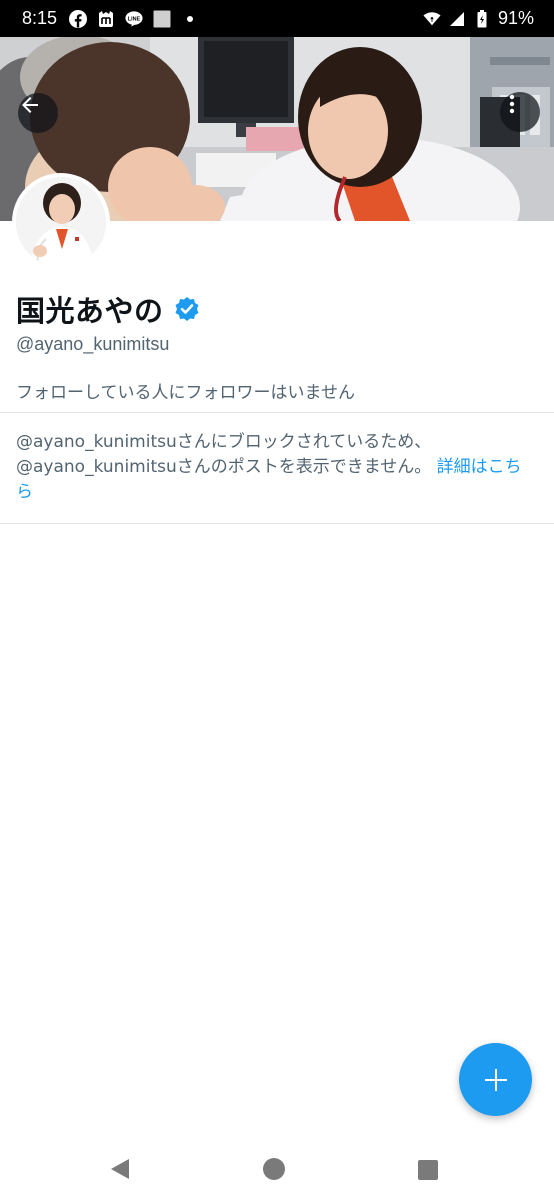 This screenshot has height=1200, width=554. I want to click on svg-text: LINE, so click(134, 19).